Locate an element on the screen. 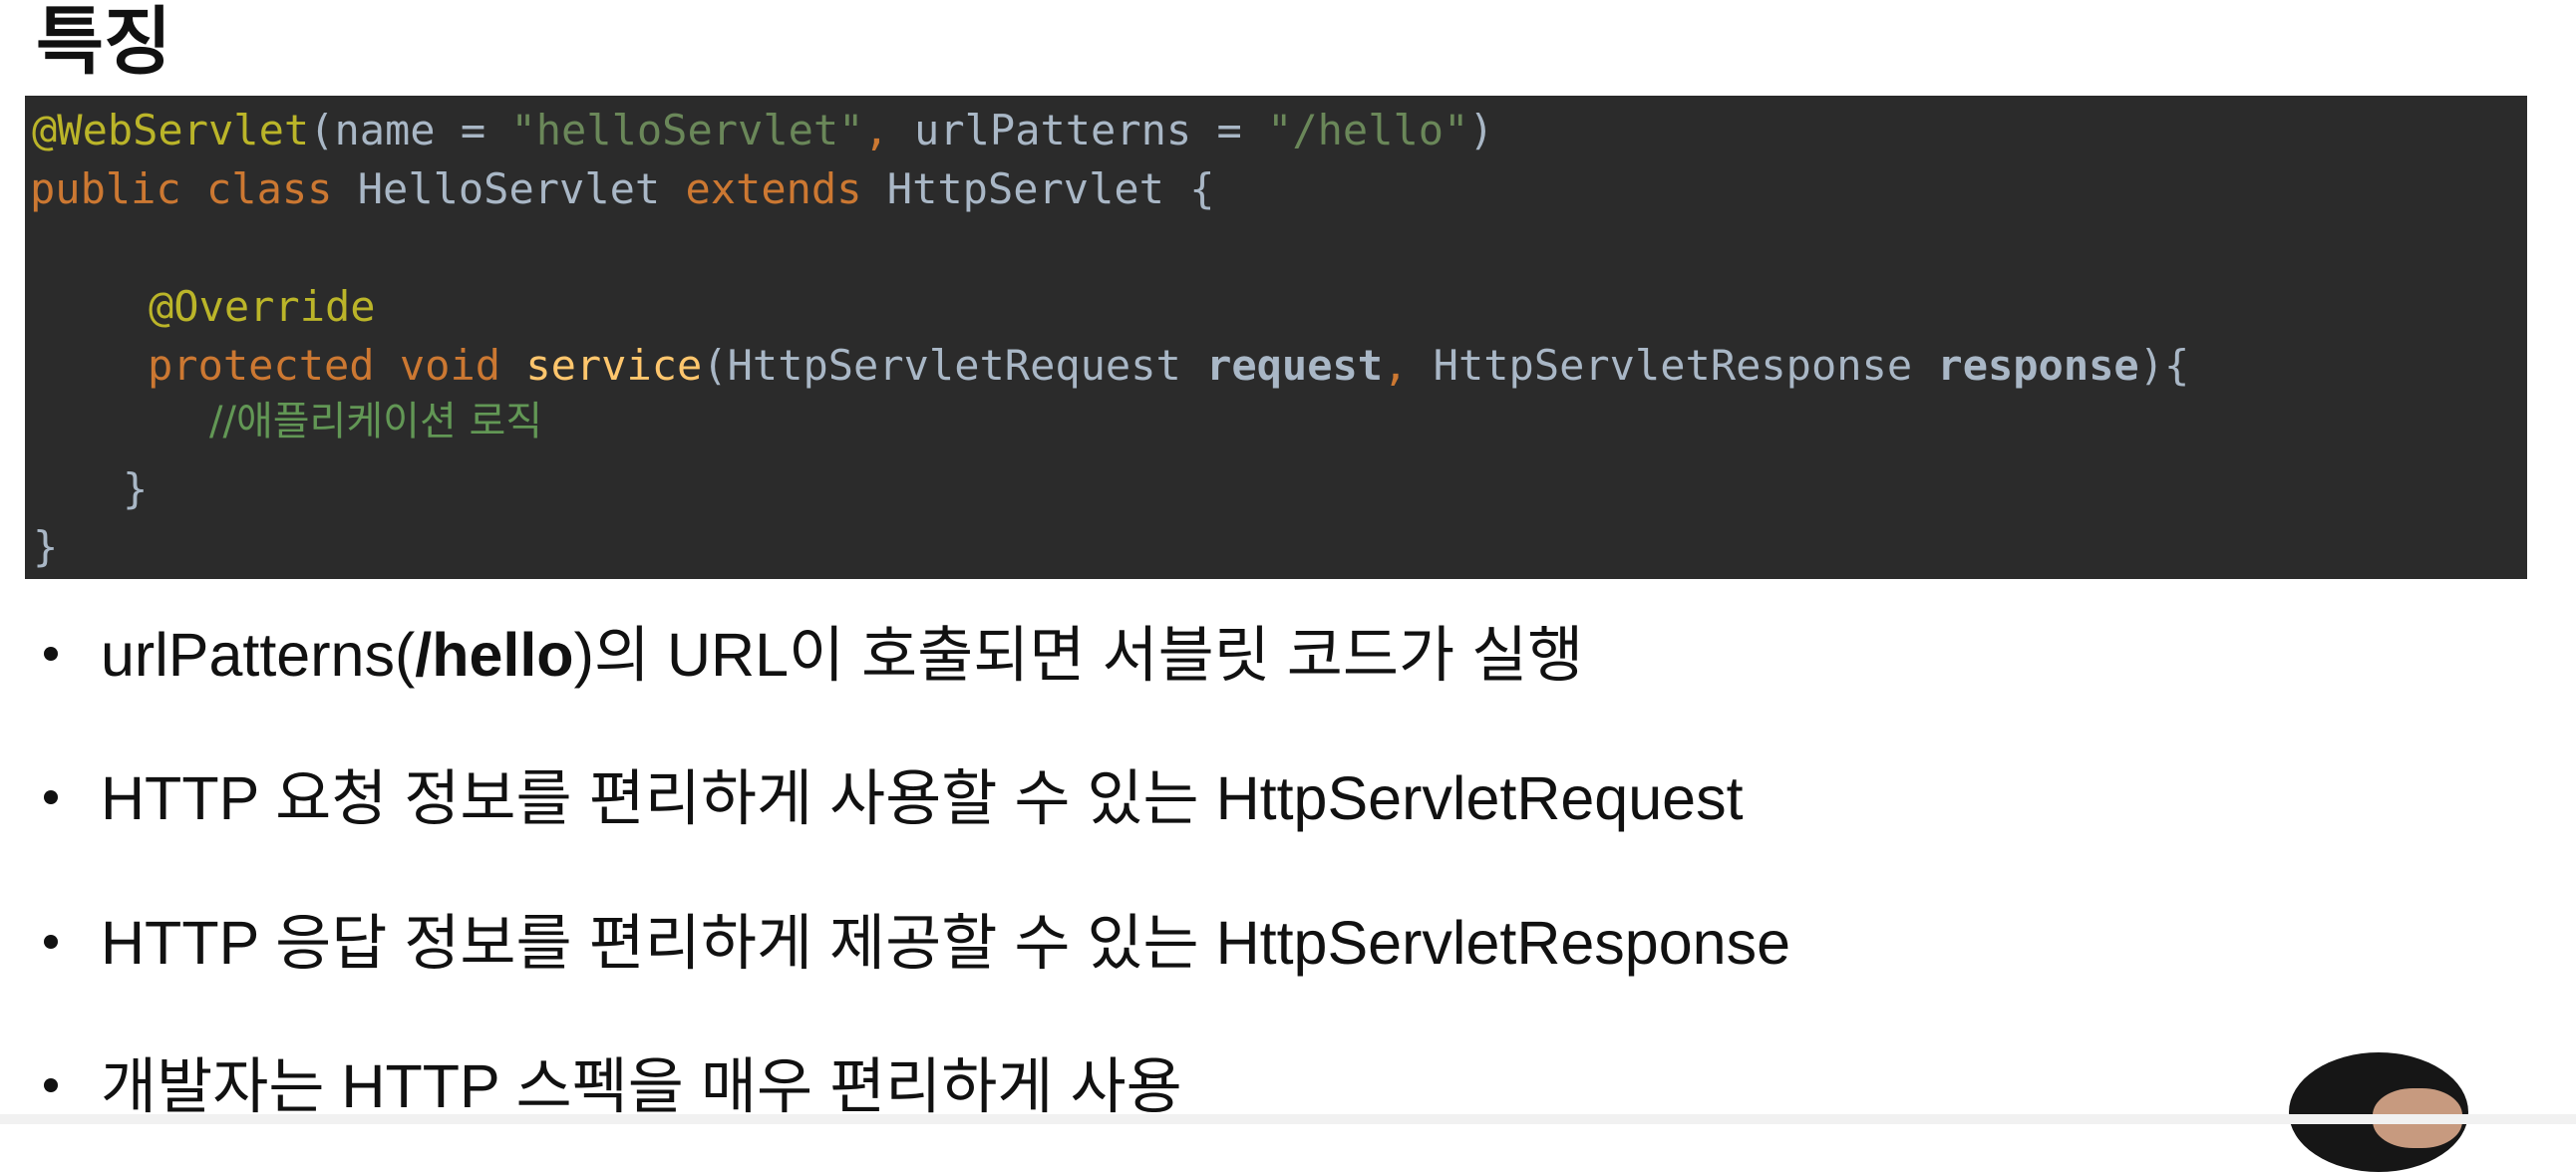 The image size is (2576, 1172). public-keyword: public is located at coordinates (105, 189).